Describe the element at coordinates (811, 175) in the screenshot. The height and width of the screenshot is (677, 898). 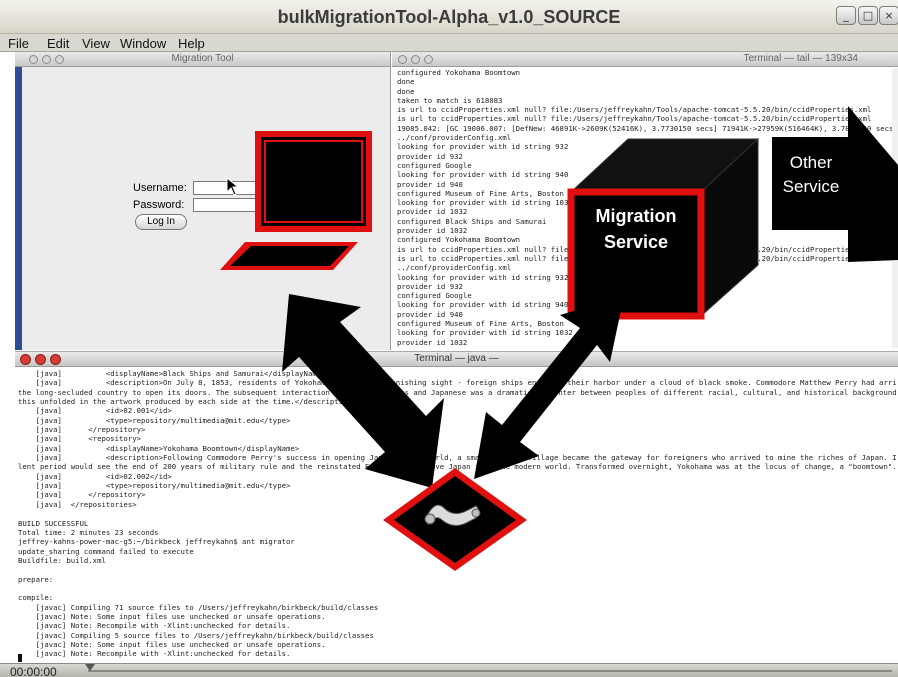
I see `other-service-label: Other Service` at that location.